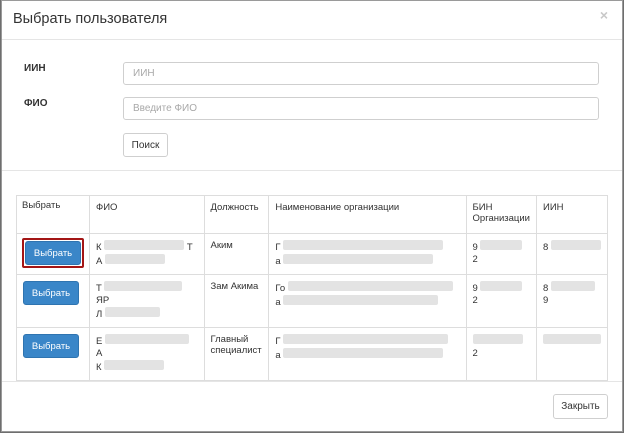 The height and width of the screenshot is (433, 624). I want to click on header-bin: БИН Организации, so click(501, 214).